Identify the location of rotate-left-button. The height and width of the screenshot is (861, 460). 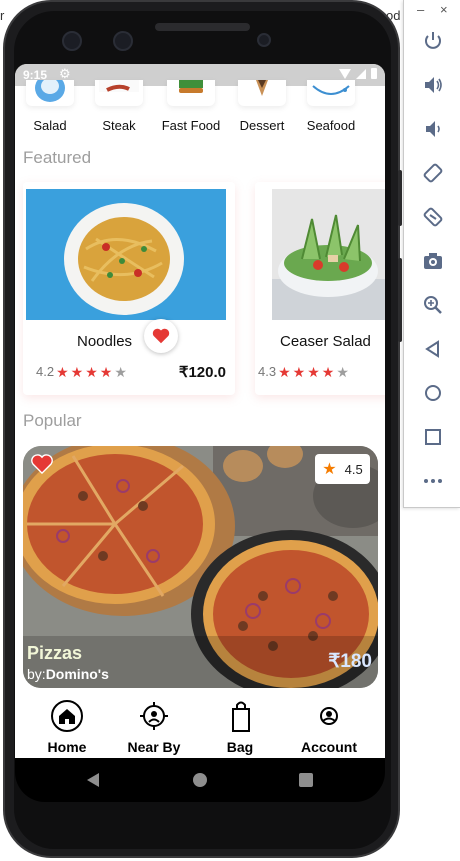
(433, 173).